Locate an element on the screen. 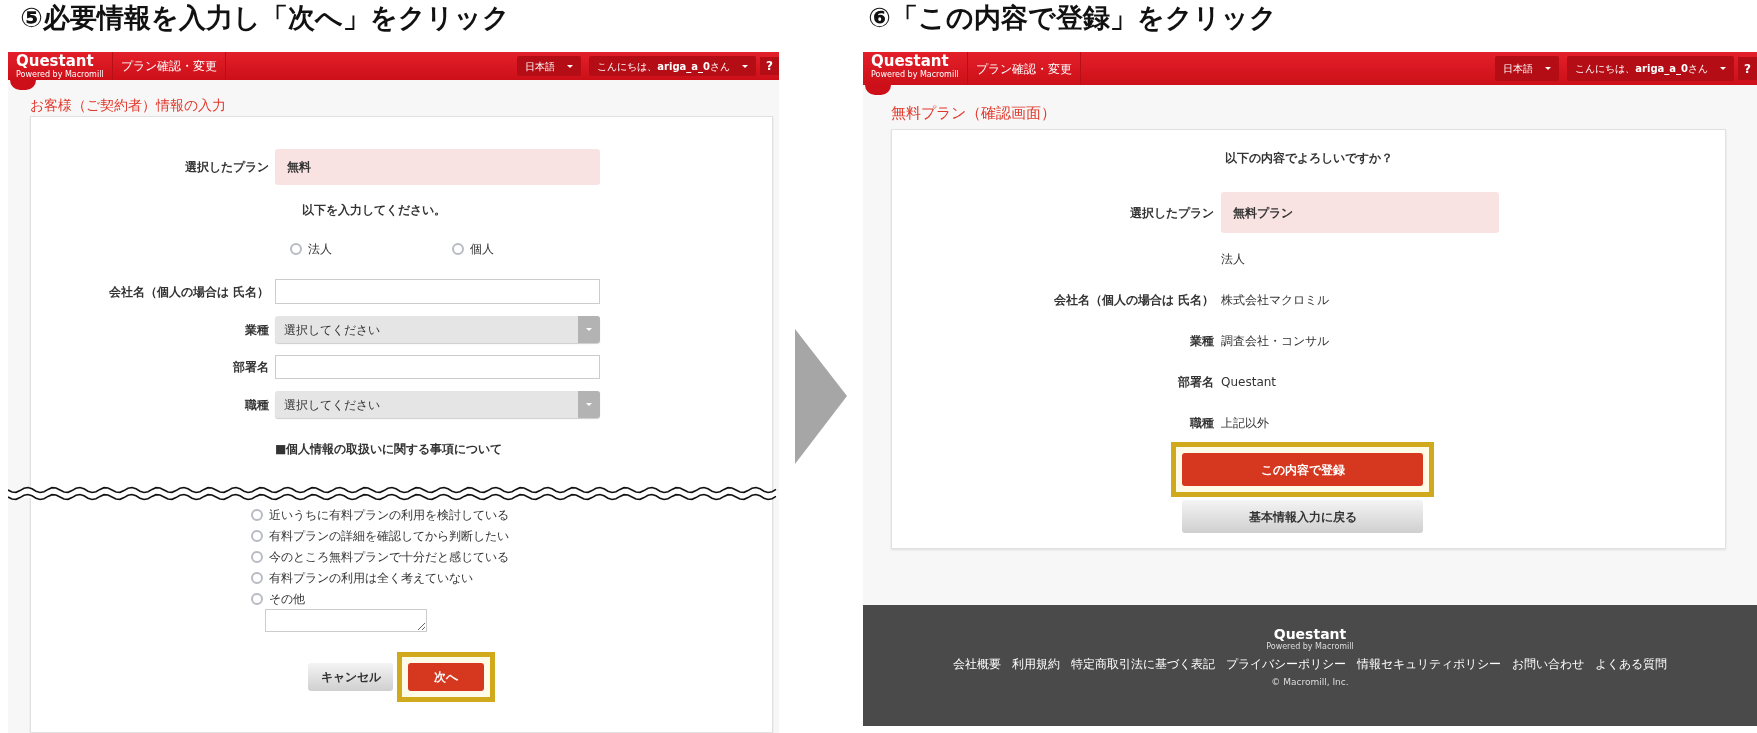 The image size is (1757, 733). option-label: 有料プランの詳細を確認してから判断したい is located at coordinates (389, 536).